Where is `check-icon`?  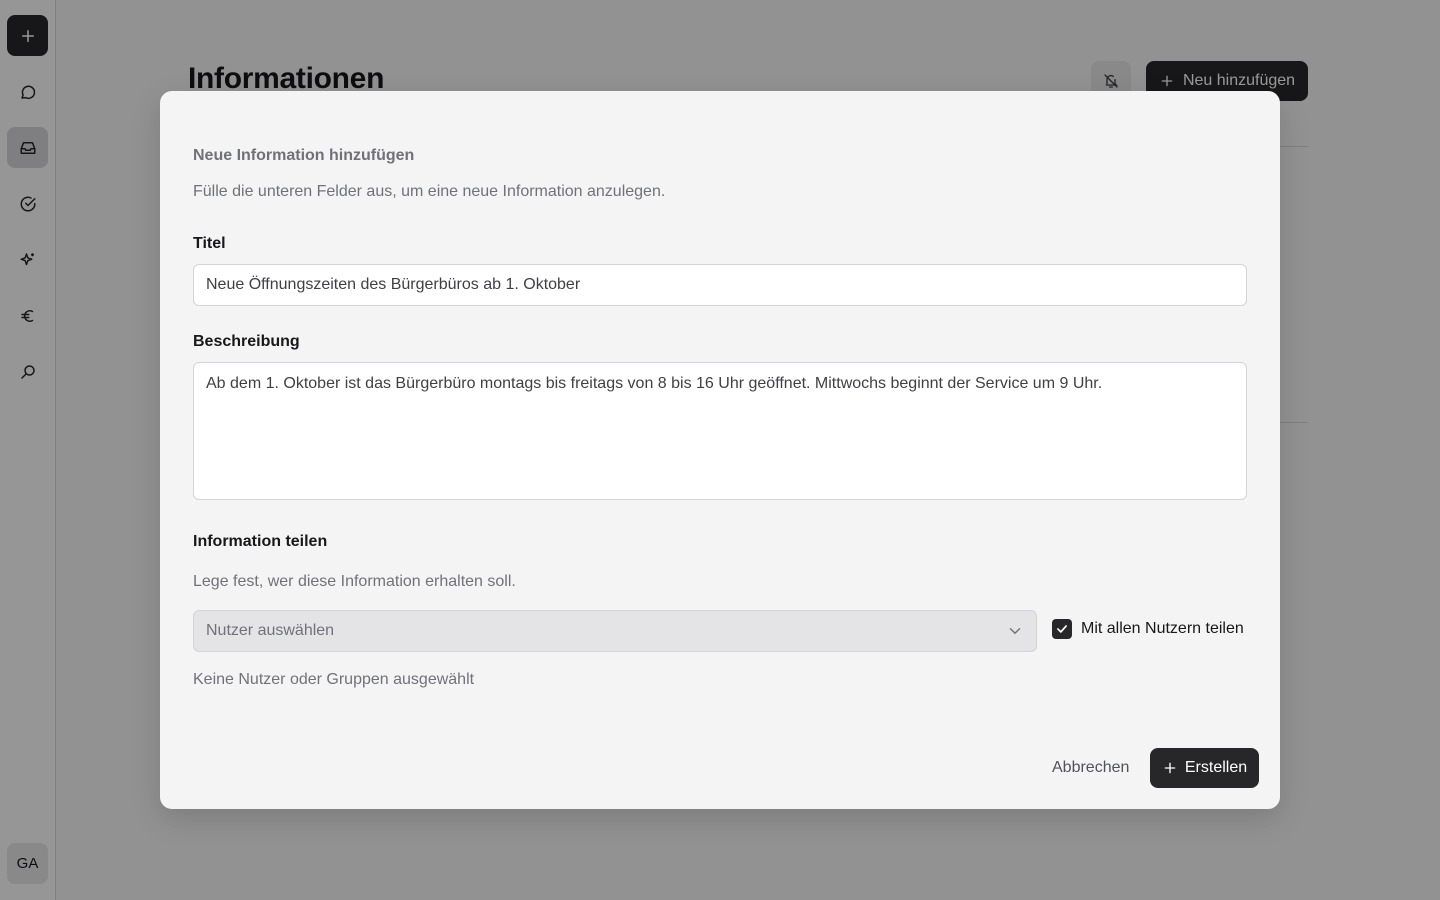
check-icon is located at coordinates (1062, 629).